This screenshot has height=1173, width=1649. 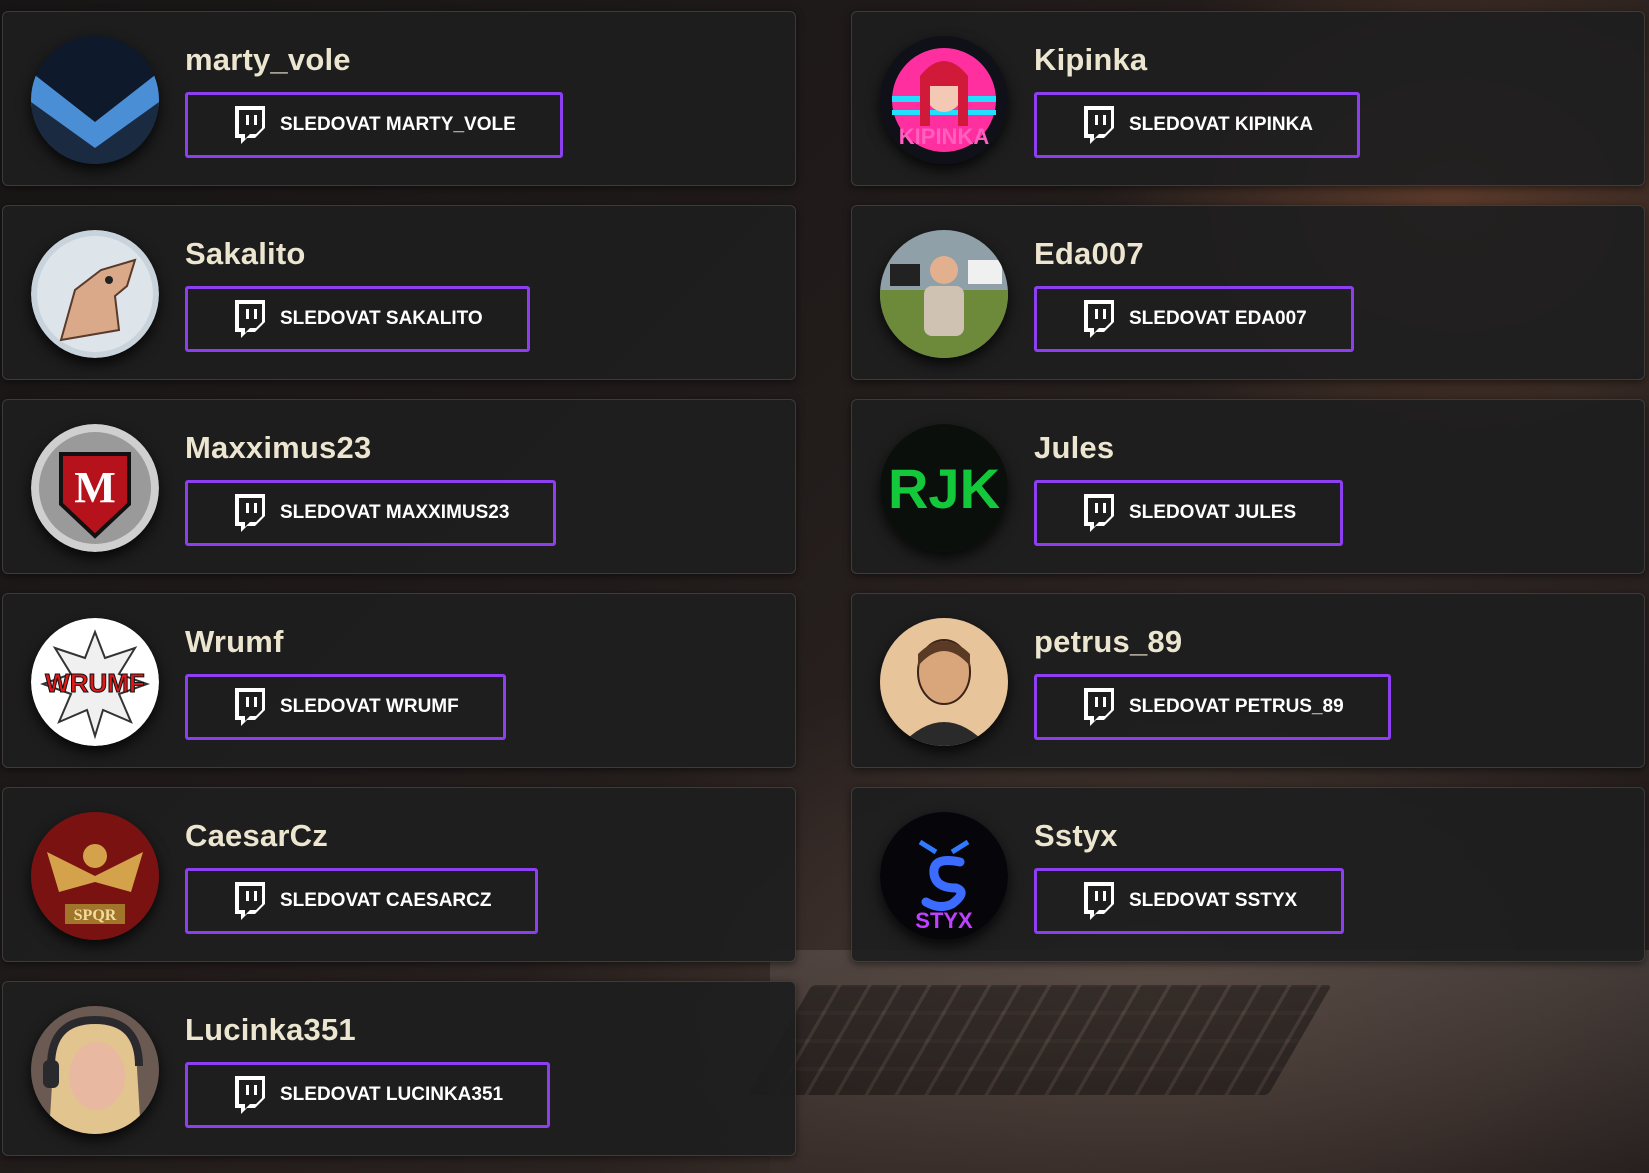 I want to click on streamer-card-lucinka351: Lucinka351 SLEDOVAT LUCINKA351, so click(x=399, y=1068).